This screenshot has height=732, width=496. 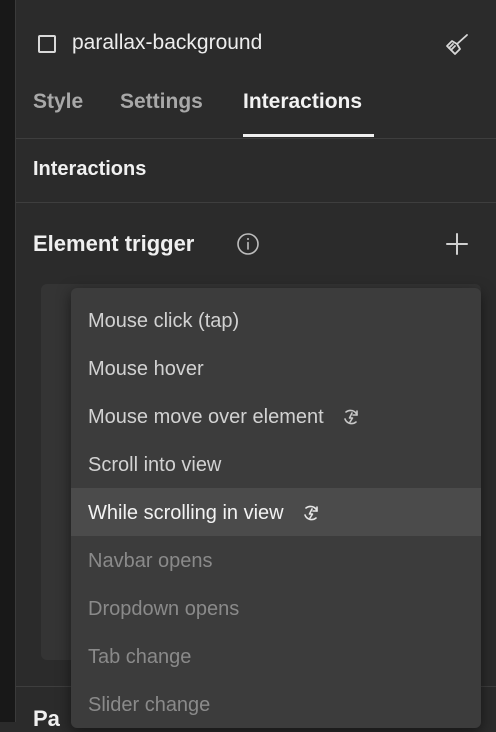 I want to click on element-name: parallax-background, so click(x=167, y=42).